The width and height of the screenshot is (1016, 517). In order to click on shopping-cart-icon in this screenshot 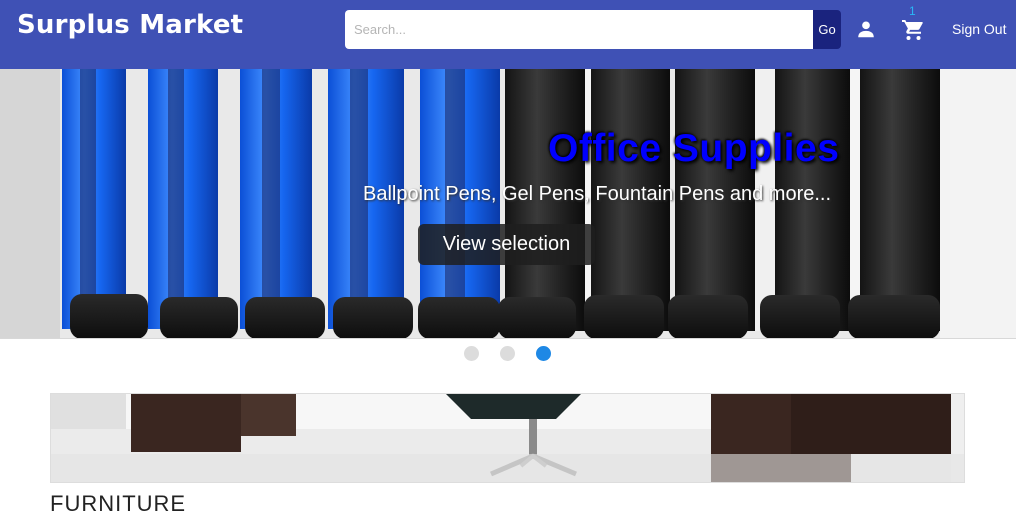, I will do `click(912, 30)`.